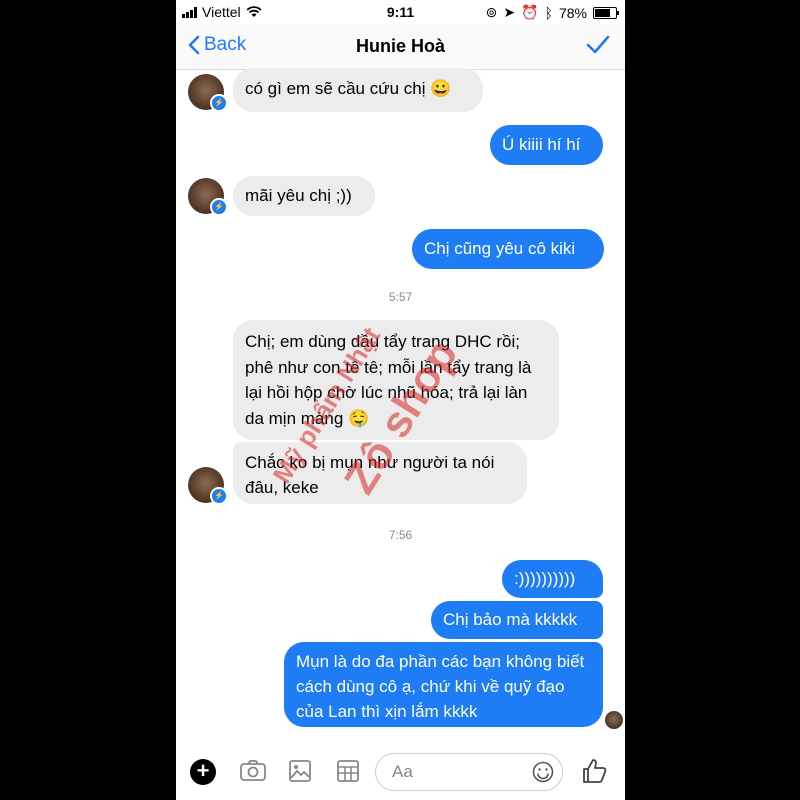 The height and width of the screenshot is (800, 800). What do you see at coordinates (530, 12) in the screenshot?
I see `alarm-icon: ⏰` at bounding box center [530, 12].